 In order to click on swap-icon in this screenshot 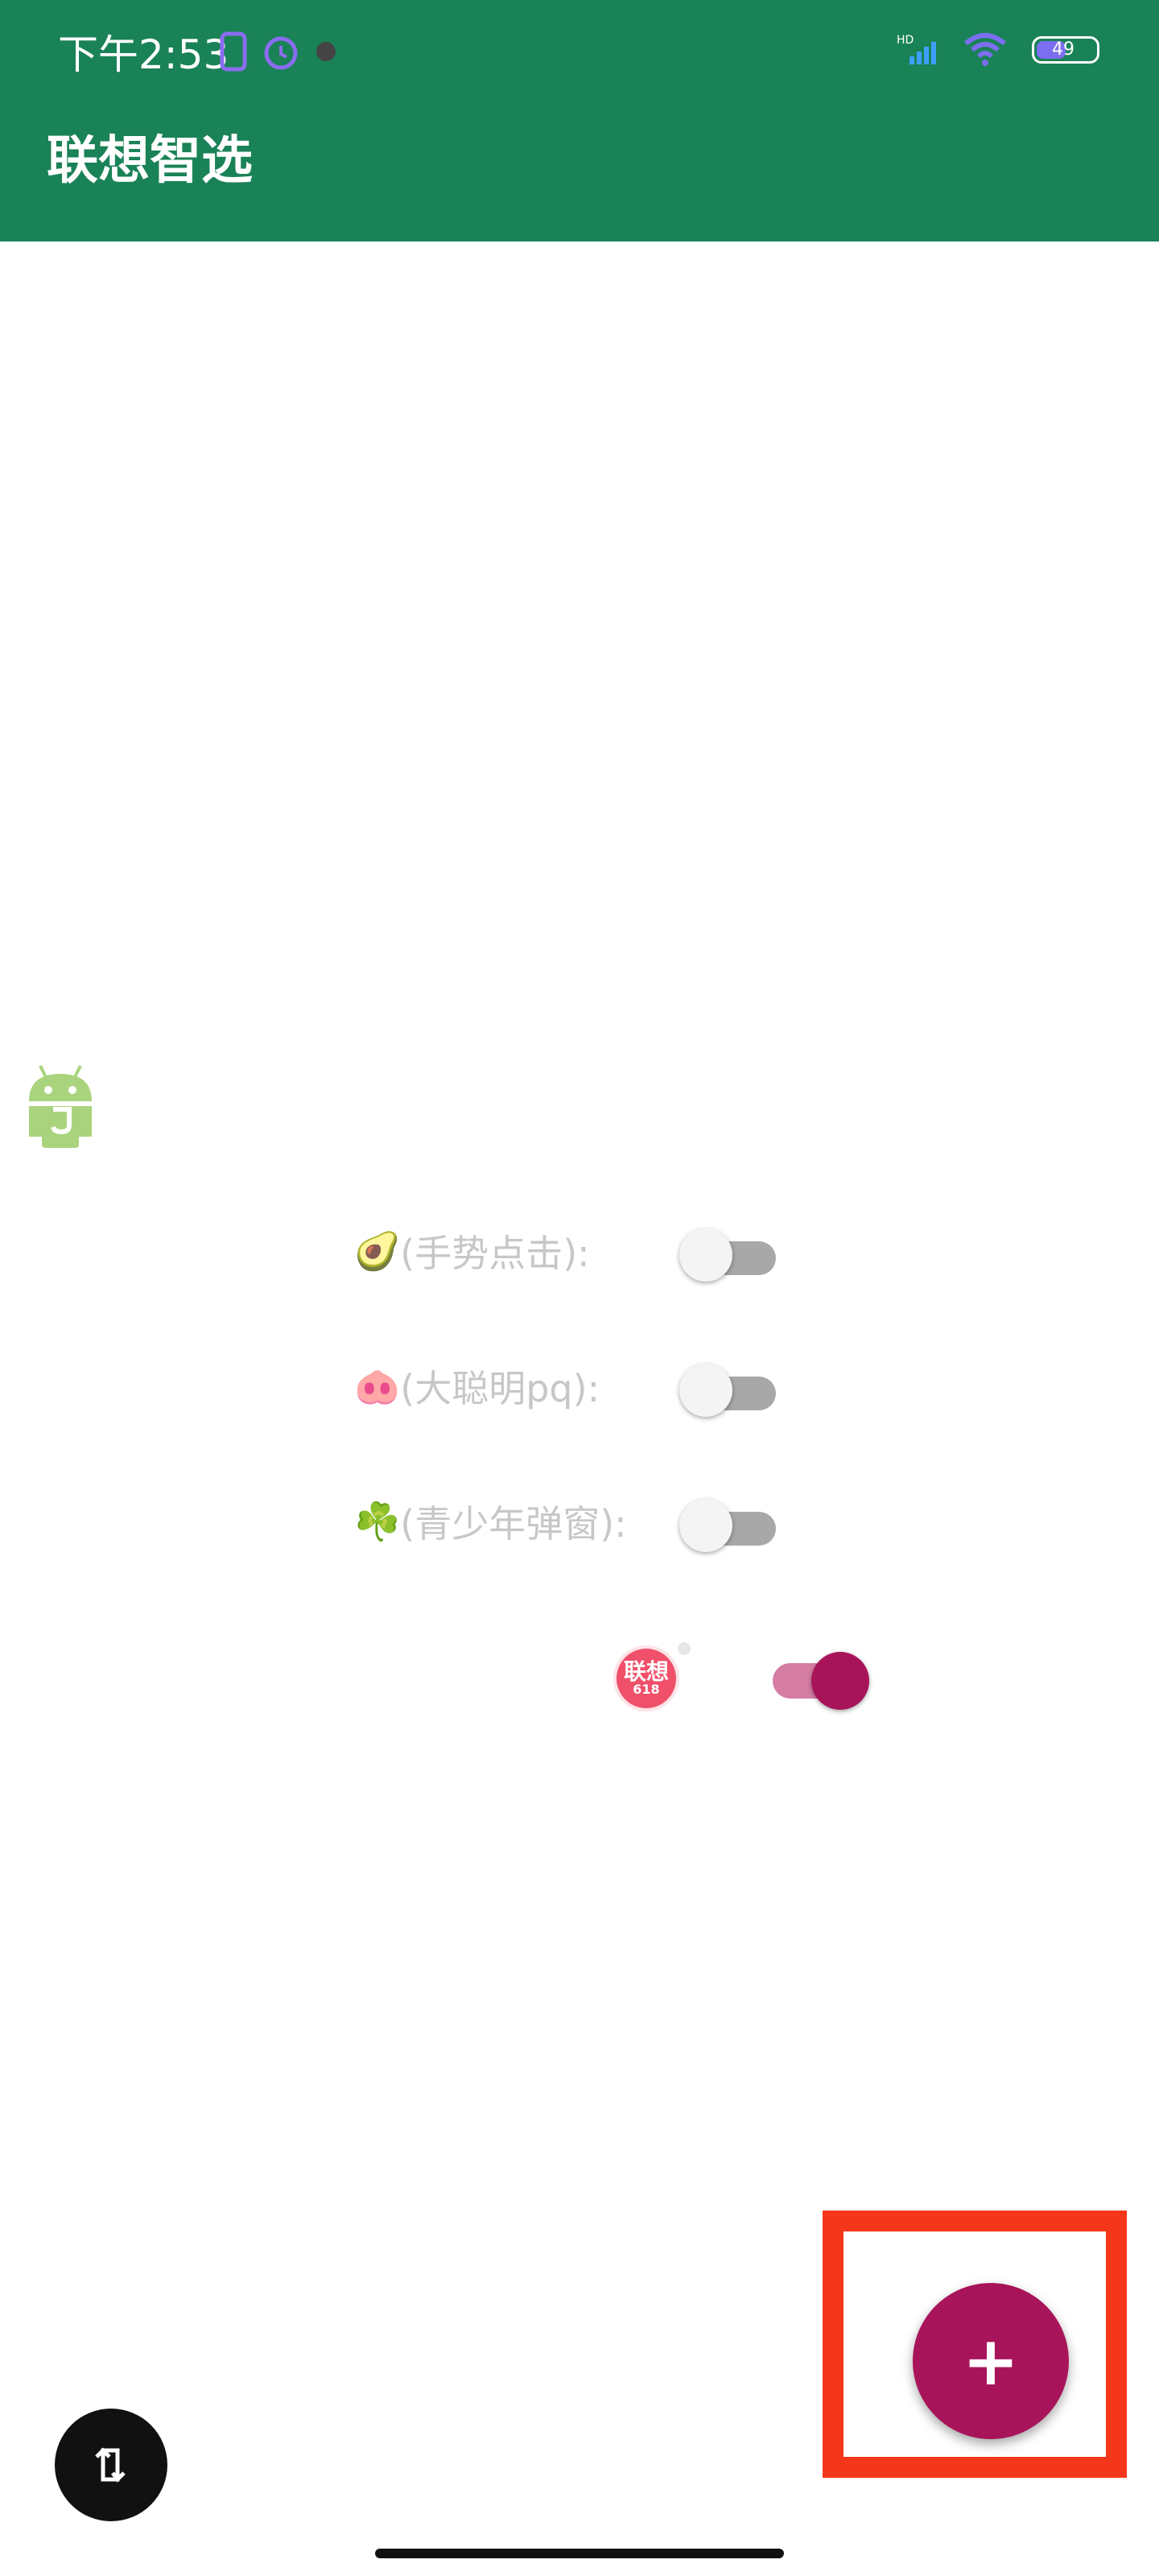, I will do `click(110, 2465)`.